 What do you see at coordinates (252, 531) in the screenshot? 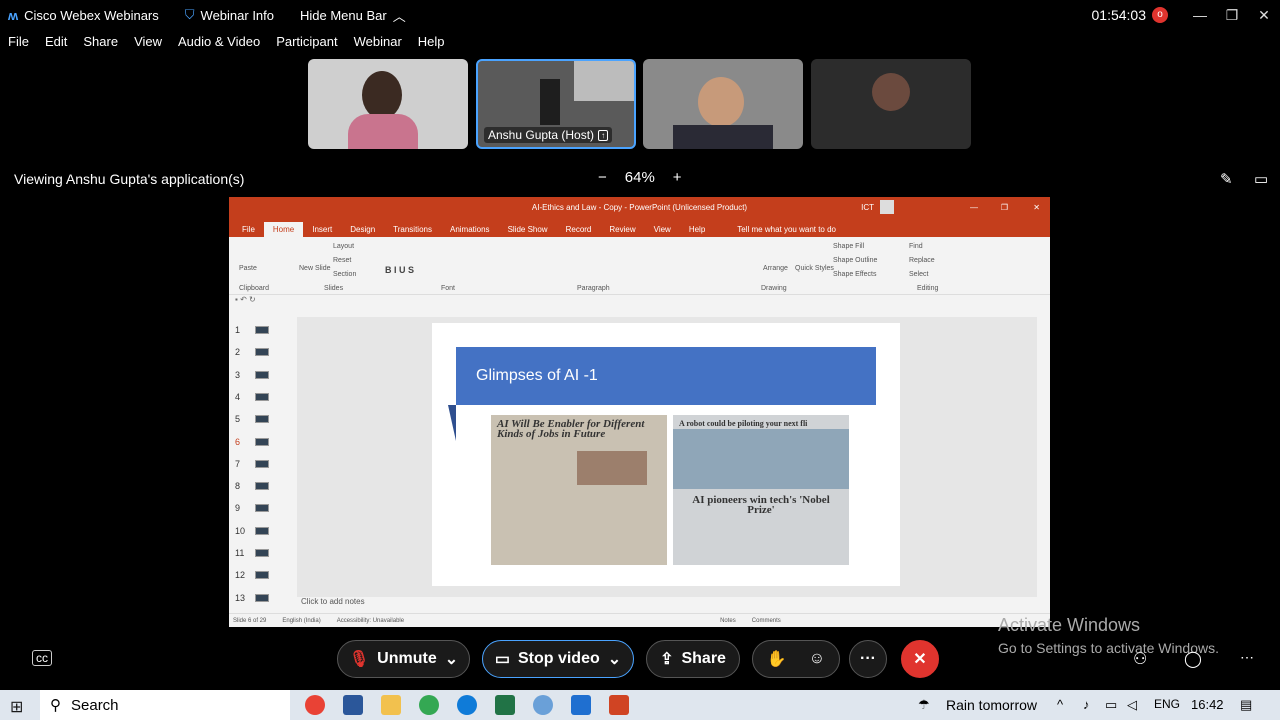
I see `slide-thumbnail: 10` at bounding box center [252, 531].